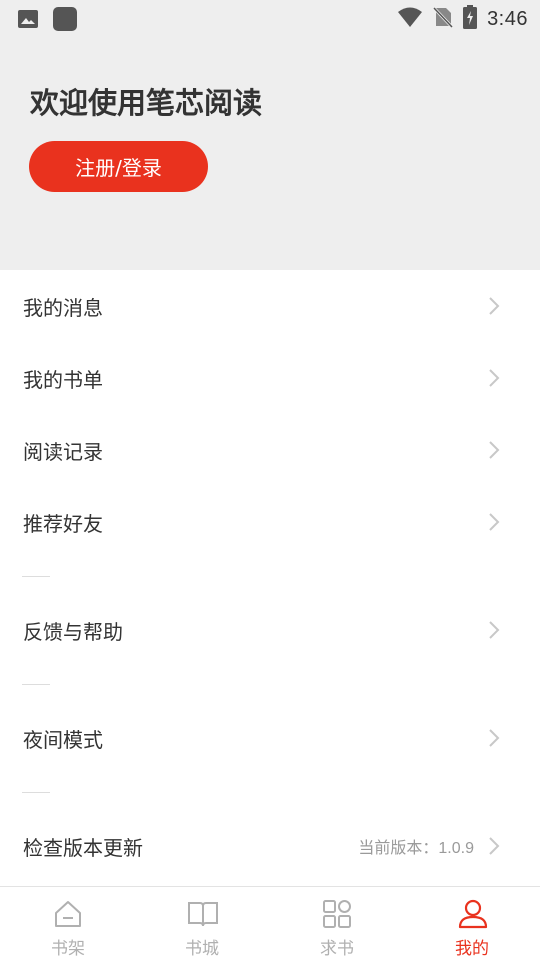  I want to click on menu-item-night-mode: 夜间模式, so click(270, 738).